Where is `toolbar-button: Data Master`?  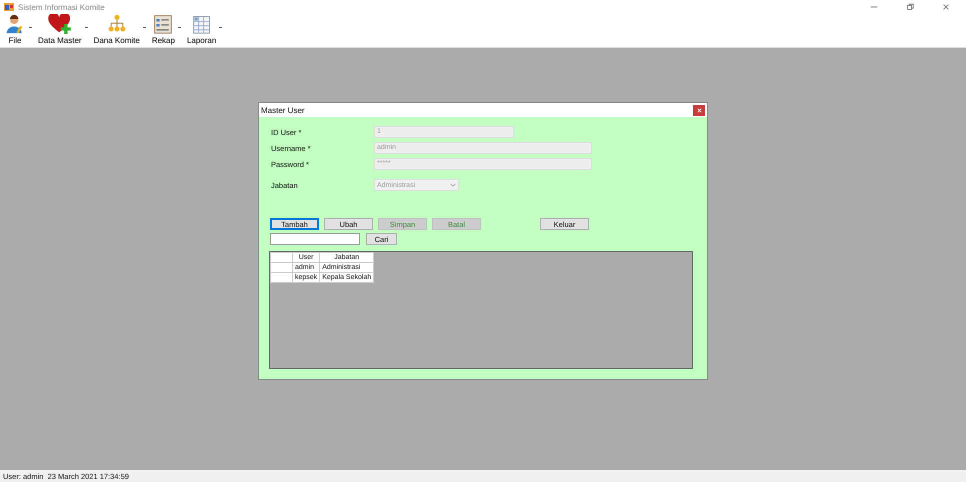
toolbar-button: Data Master is located at coordinates (60, 29).